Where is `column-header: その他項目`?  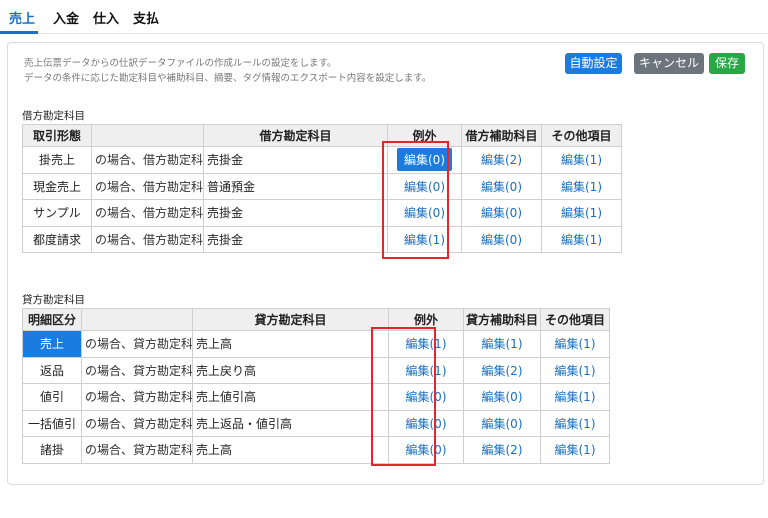
column-header: その他項目 is located at coordinates (581, 135).